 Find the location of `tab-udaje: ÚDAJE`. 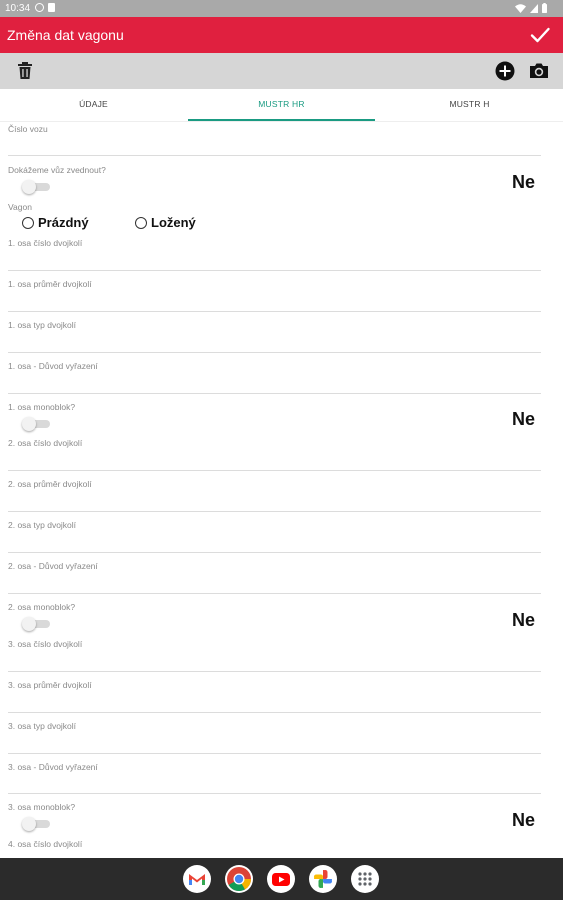

tab-udaje: ÚDAJE is located at coordinates (93, 105).